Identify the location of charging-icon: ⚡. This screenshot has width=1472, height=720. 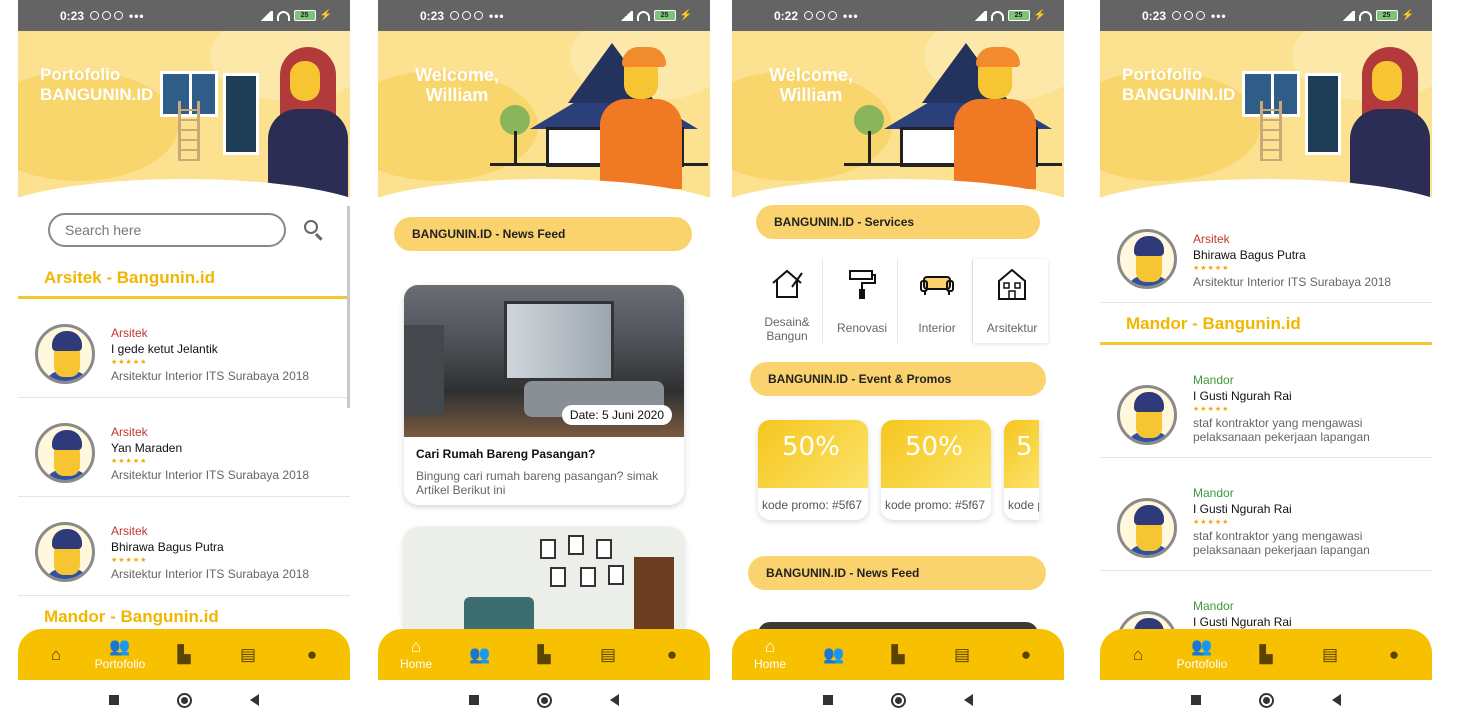
(685, 15).